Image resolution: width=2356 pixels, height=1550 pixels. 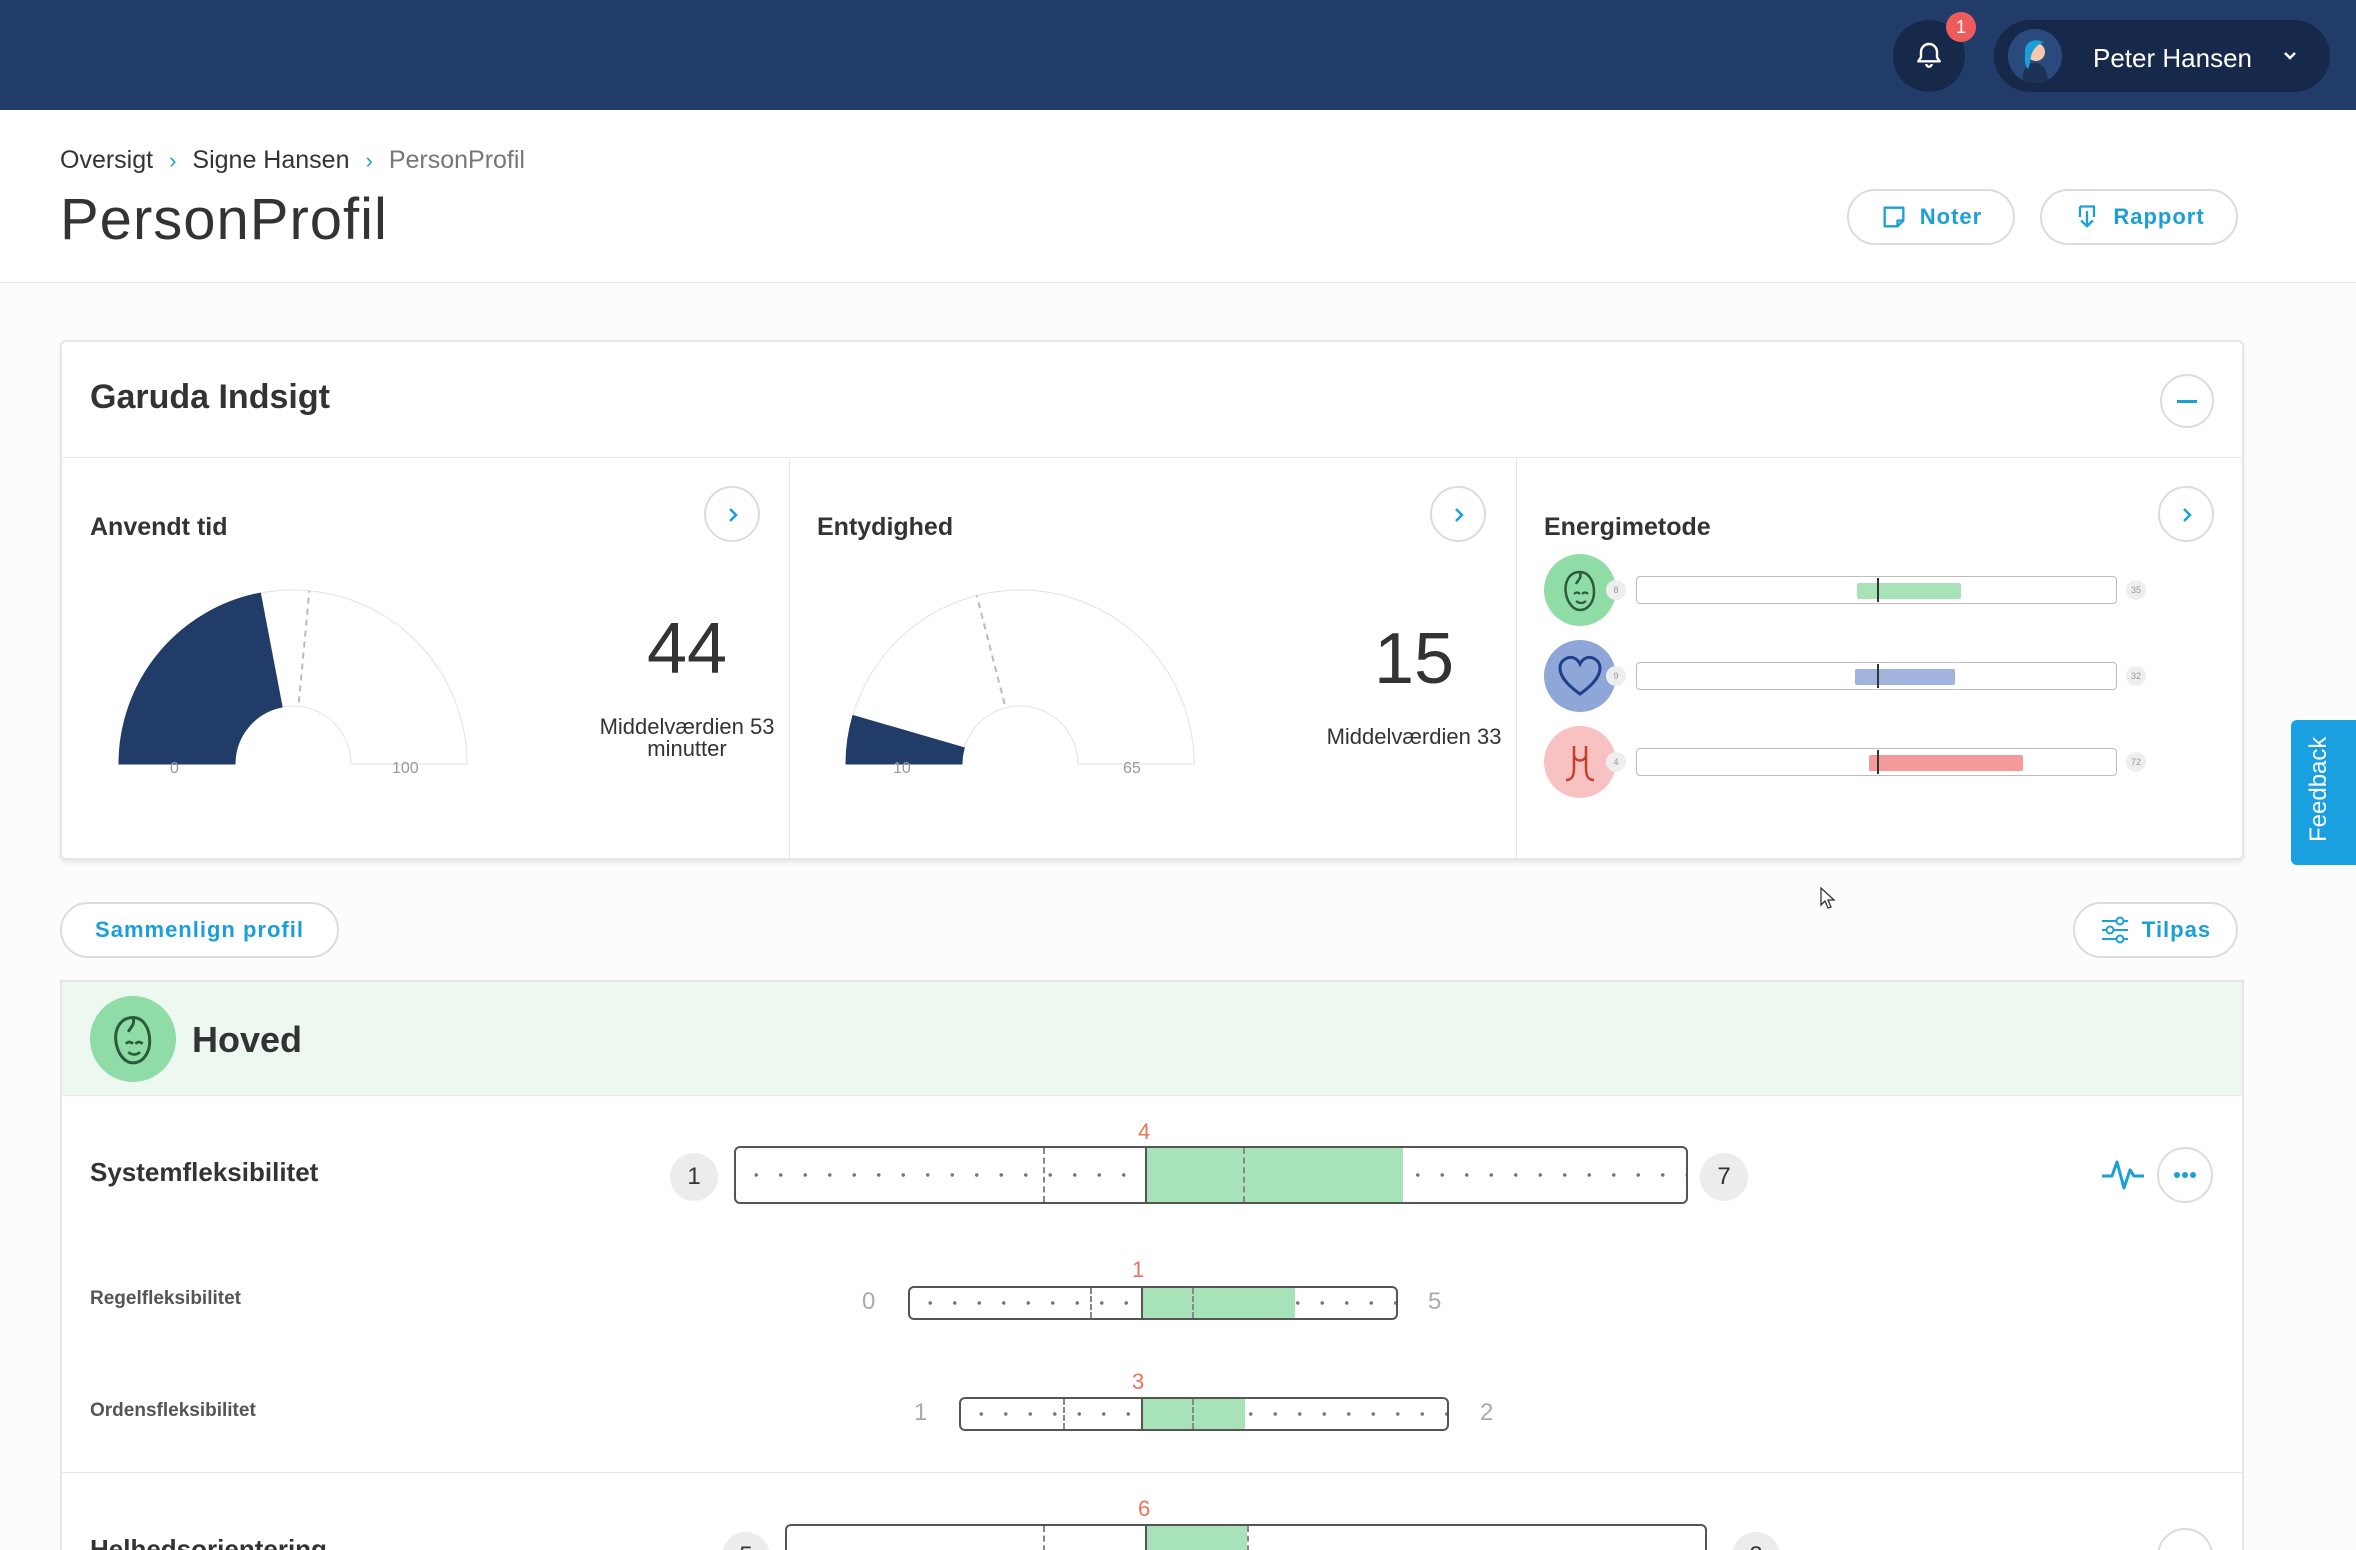 I want to click on anvendt-tid-details-button, so click(x=732, y=514).